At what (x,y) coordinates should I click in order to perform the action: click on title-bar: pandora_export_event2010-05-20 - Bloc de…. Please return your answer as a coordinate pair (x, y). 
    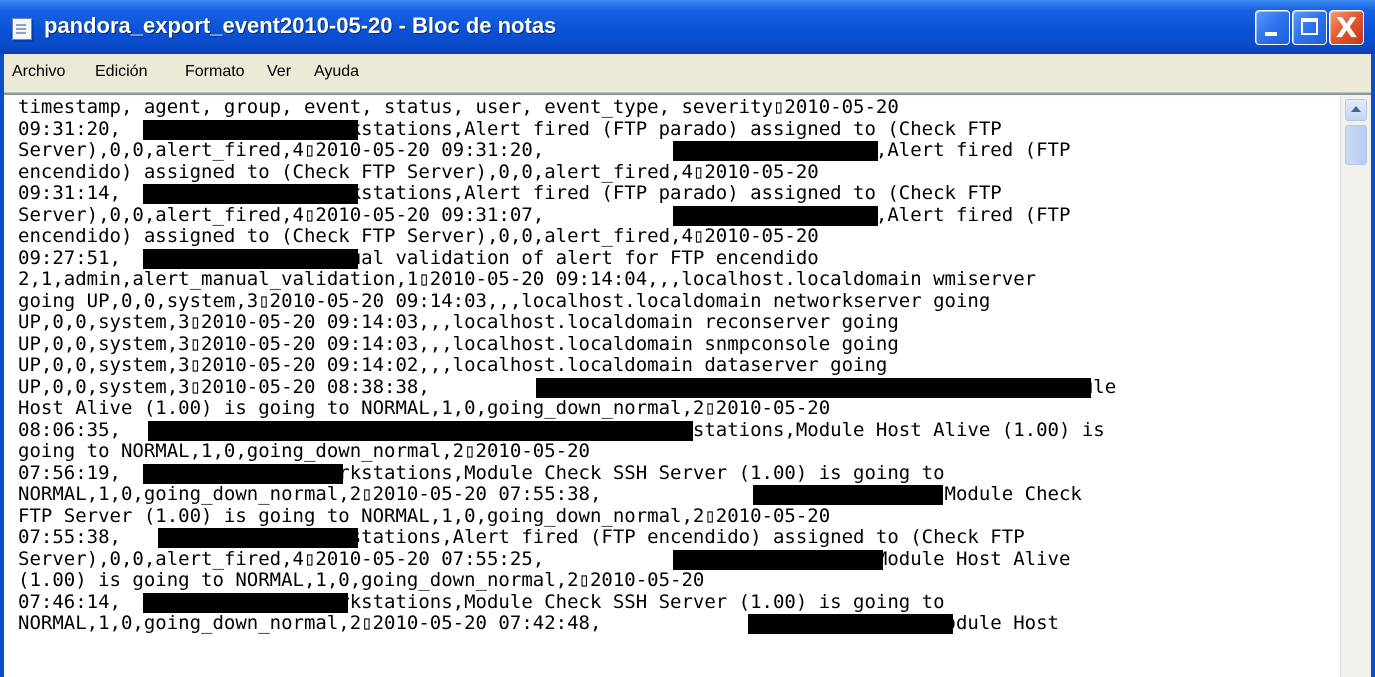
    Looking at the image, I should click on (687, 27).